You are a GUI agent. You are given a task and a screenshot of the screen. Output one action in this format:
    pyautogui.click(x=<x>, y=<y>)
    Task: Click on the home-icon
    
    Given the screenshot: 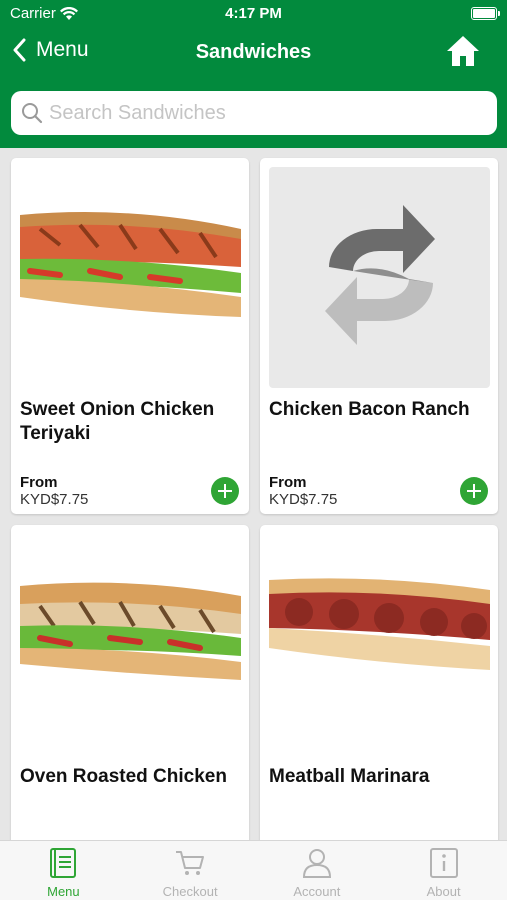 What is the action you would take?
    pyautogui.click(x=463, y=51)
    